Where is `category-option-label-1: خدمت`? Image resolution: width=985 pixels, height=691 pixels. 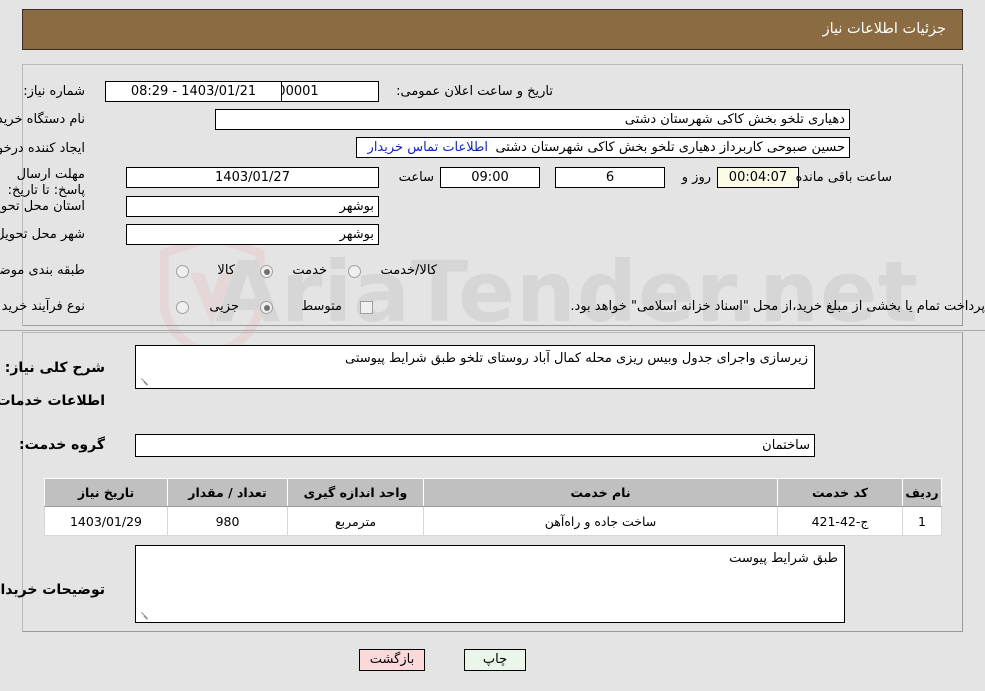 category-option-label-1: خدمت is located at coordinates (309, 270).